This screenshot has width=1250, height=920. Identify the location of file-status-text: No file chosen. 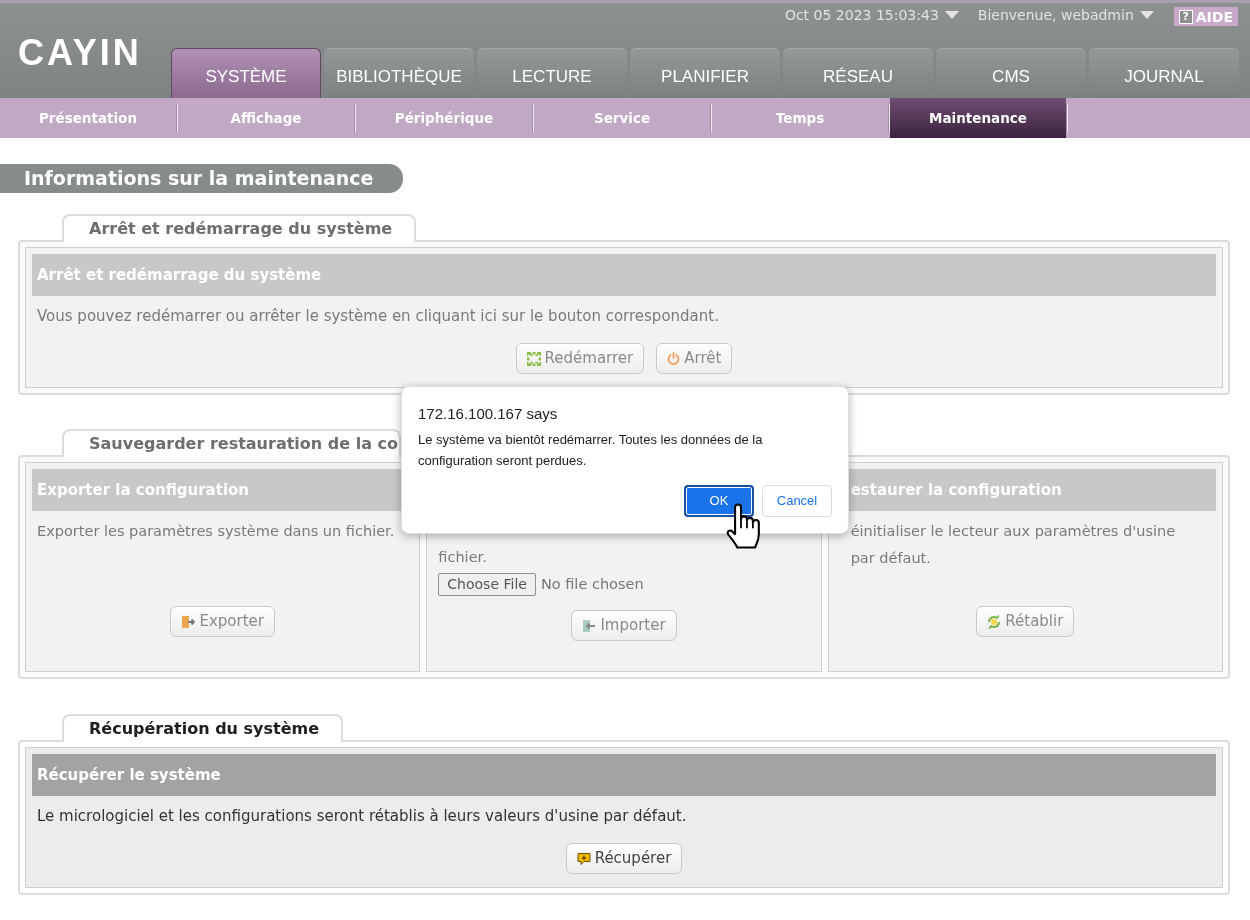
(592, 584).